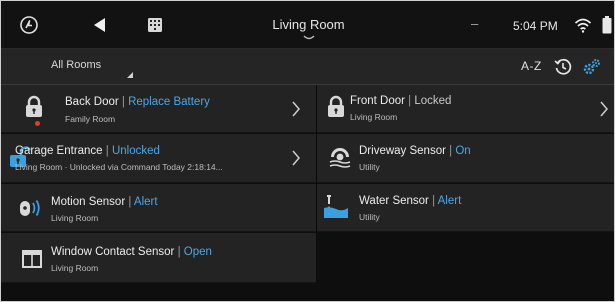 The image size is (615, 302). What do you see at coordinates (607, 25) in the screenshot?
I see `battery-icon` at bounding box center [607, 25].